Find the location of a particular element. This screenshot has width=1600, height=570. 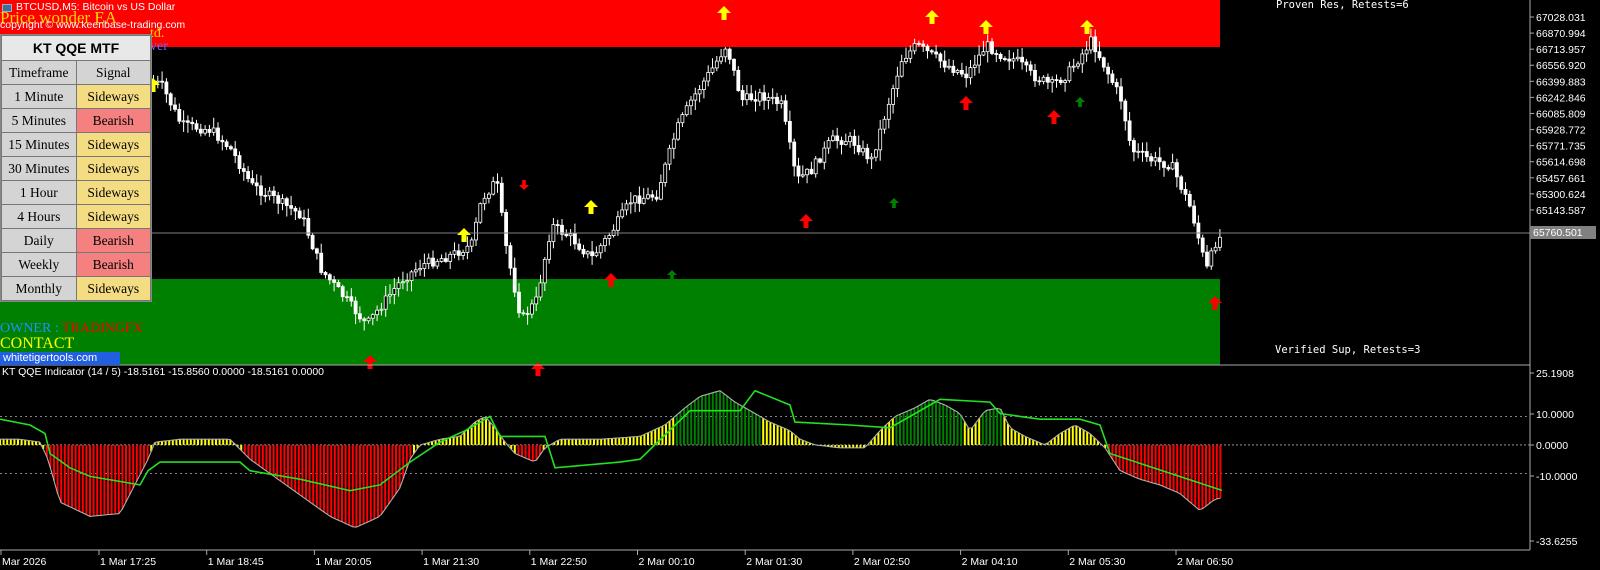

price-label: 65771.735 is located at coordinates (1561, 147).